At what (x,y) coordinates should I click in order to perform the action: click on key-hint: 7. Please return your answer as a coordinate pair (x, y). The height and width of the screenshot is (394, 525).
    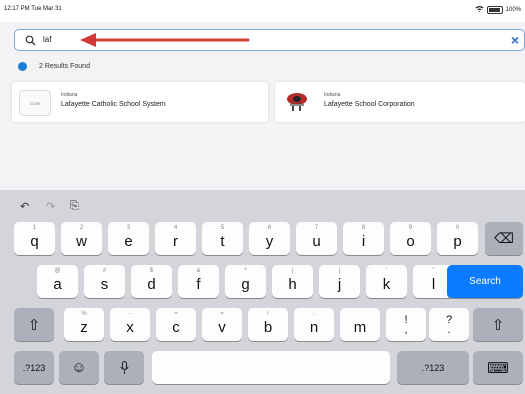
    Looking at the image, I should click on (316, 228).